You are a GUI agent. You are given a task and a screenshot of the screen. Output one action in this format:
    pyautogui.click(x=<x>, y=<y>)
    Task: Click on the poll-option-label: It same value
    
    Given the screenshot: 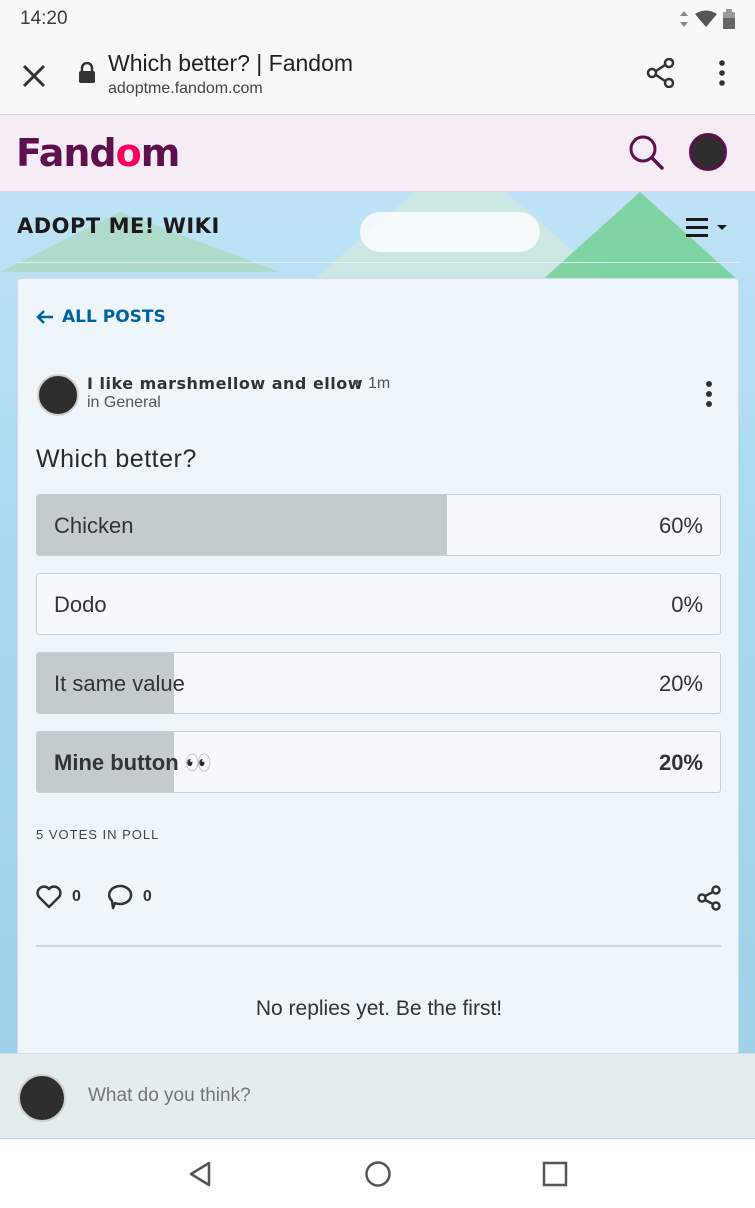 What is the action you would take?
    pyautogui.click(x=119, y=683)
    